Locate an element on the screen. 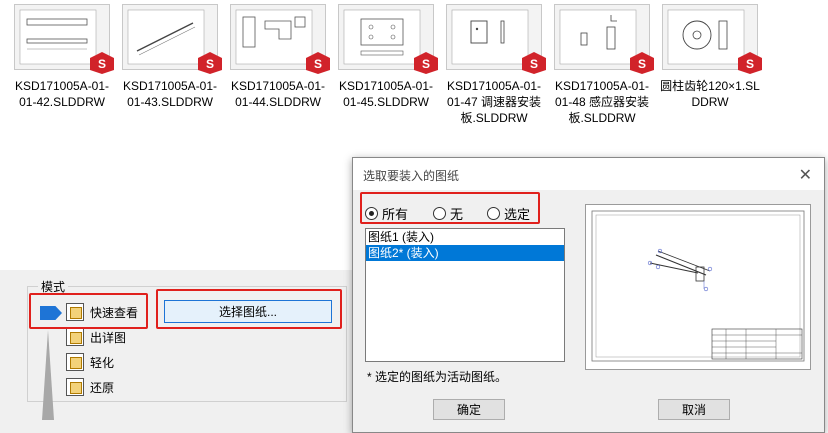 The image size is (828, 433). file-item: S KSD171005A-01-01-42.SLDDRW is located at coordinates (62, 57).